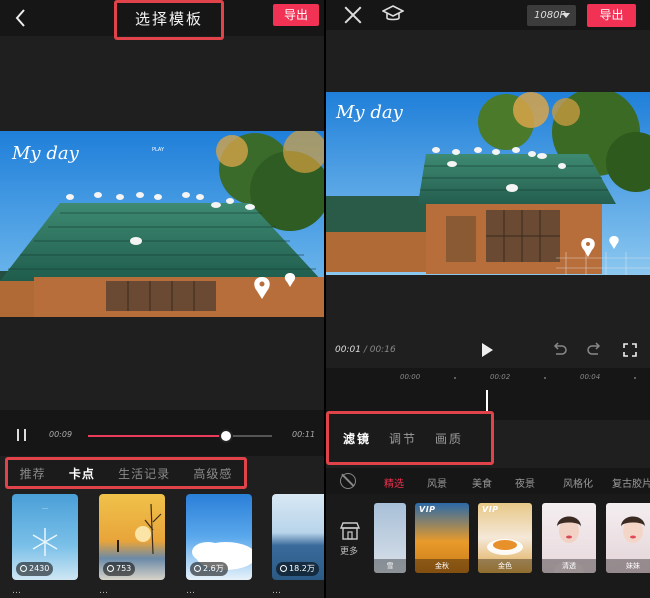  Describe the element at coordinates (628, 538) in the screenshot. I see `filter-thumb: 妹妹` at that location.